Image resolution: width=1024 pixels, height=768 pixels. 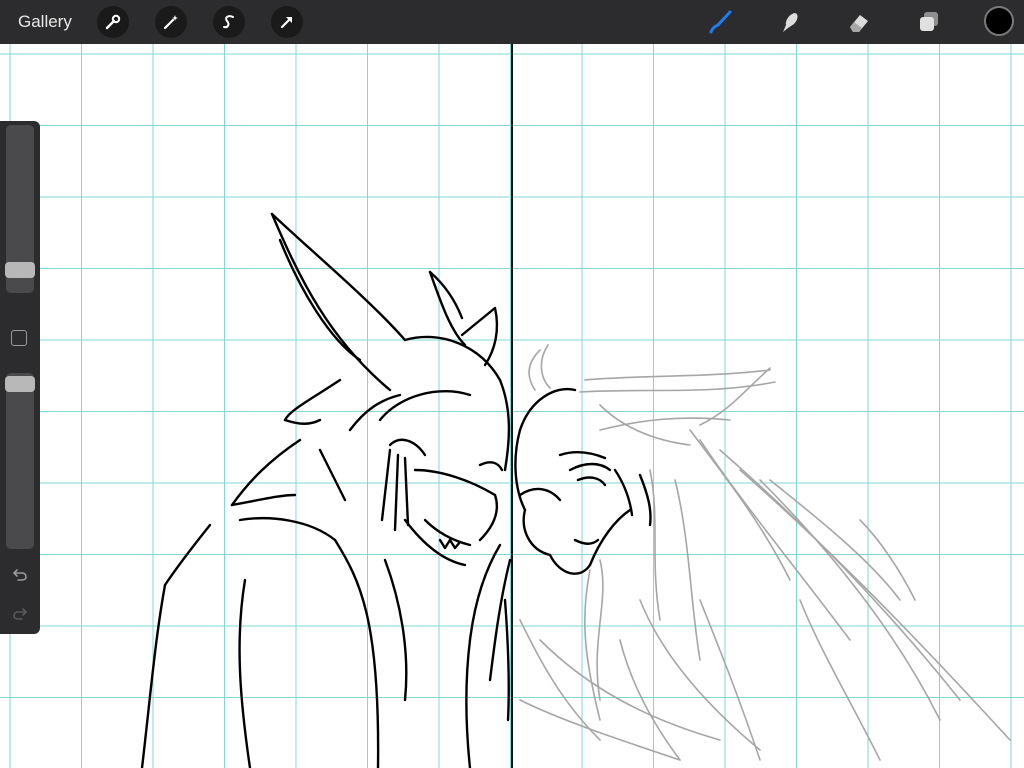 I want to click on brush-size-slider, so click(x=20, y=209).